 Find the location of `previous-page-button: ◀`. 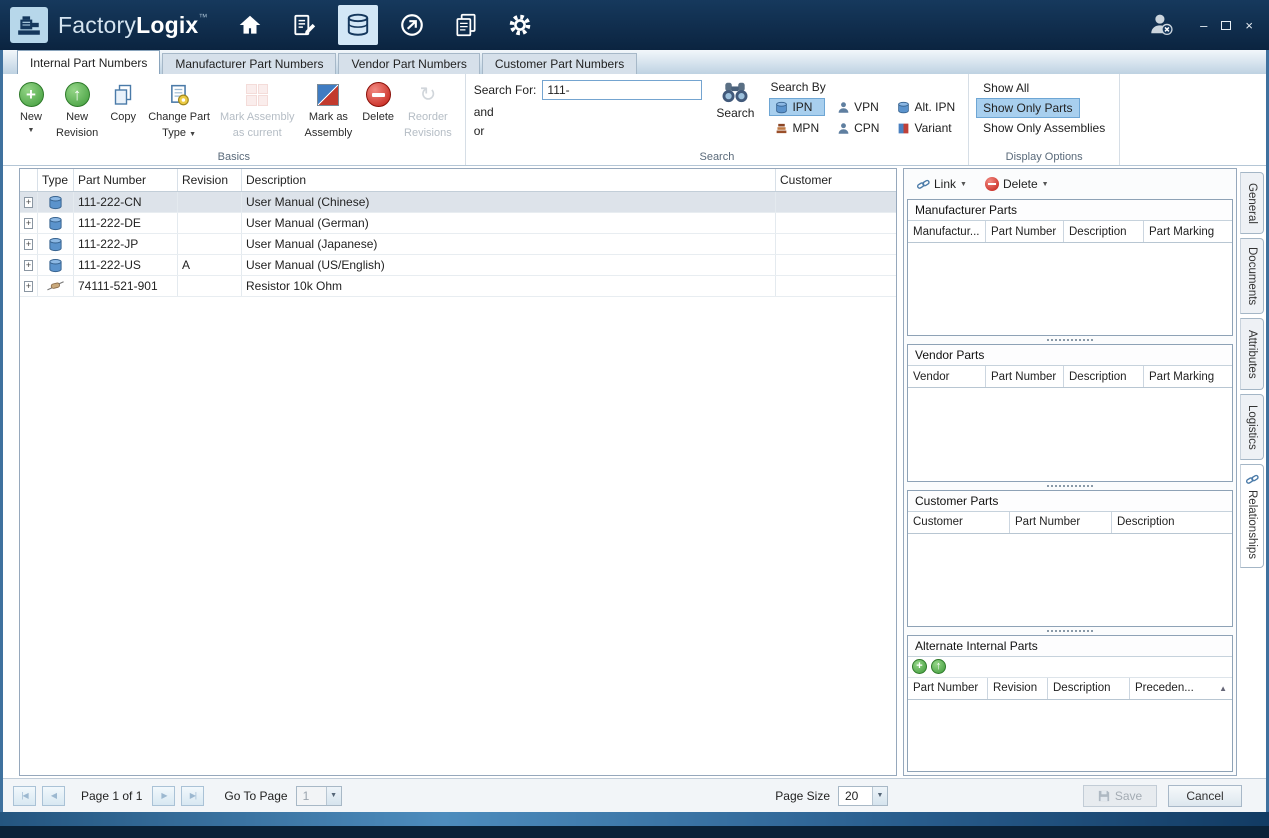

previous-page-button: ◀ is located at coordinates (53, 795).